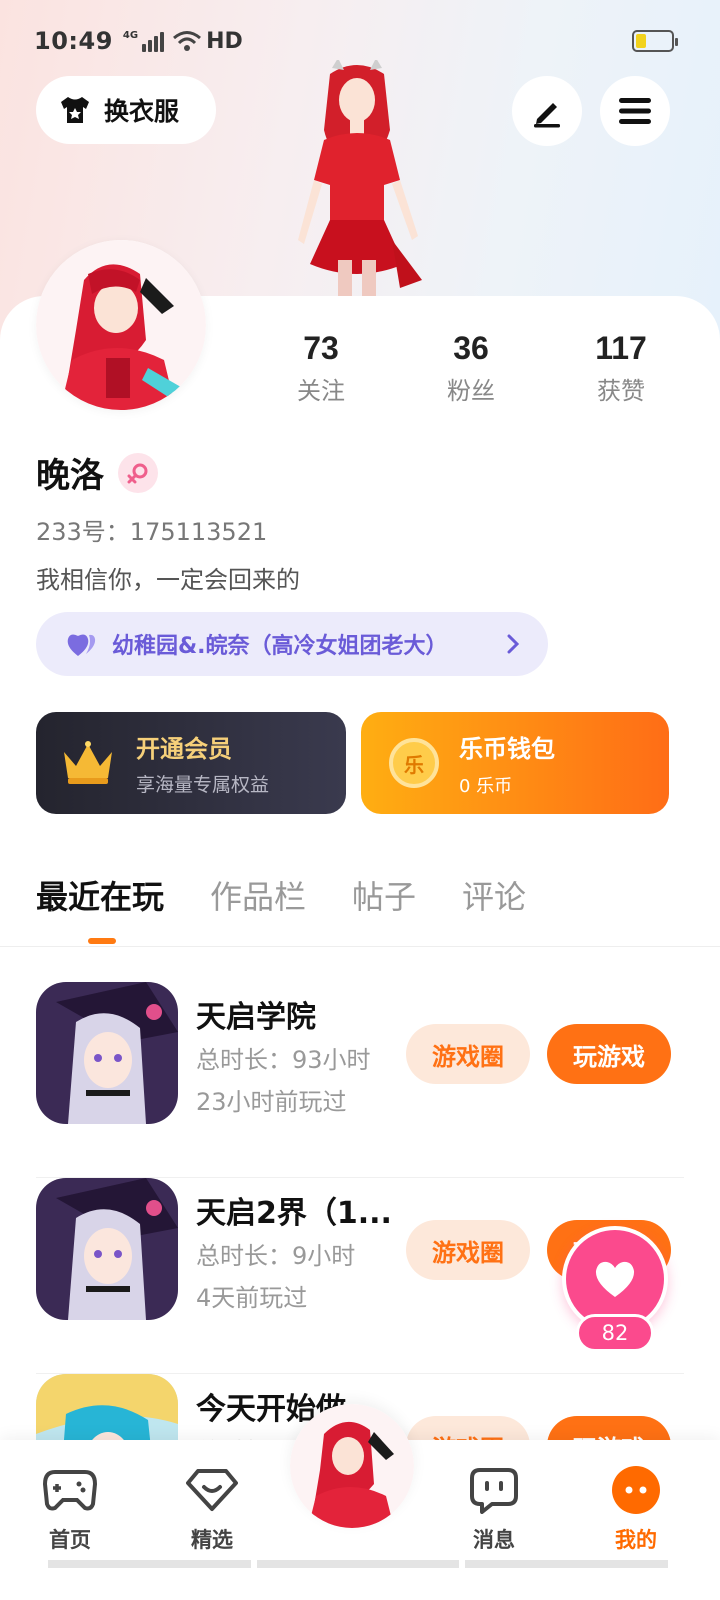  Describe the element at coordinates (276, 1256) in the screenshot. I see `game-duration: 总时长：9小时` at that location.